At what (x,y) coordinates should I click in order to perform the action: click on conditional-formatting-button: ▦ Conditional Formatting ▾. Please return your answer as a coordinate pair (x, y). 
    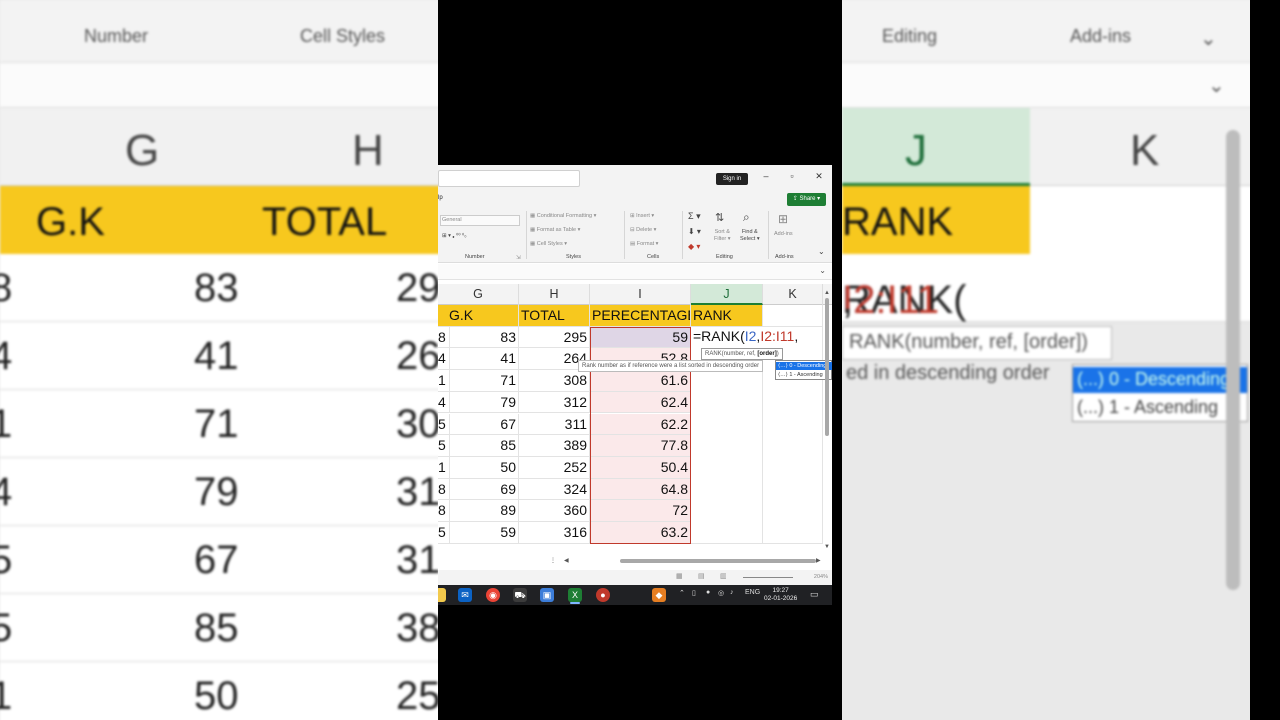
    Looking at the image, I should click on (563, 216).